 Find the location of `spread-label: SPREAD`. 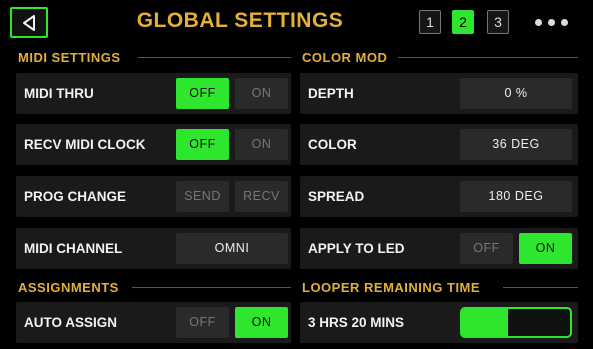

spread-label: SPREAD is located at coordinates (336, 196).